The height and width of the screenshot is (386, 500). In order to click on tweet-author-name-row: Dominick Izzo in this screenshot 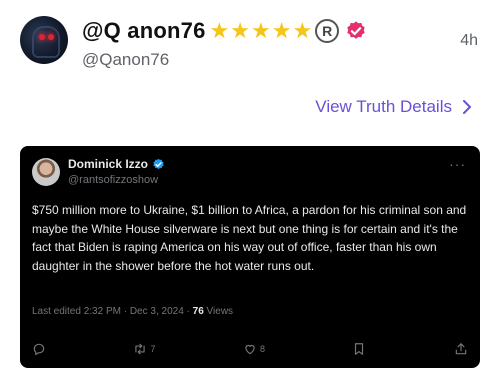, I will do `click(116, 164)`.